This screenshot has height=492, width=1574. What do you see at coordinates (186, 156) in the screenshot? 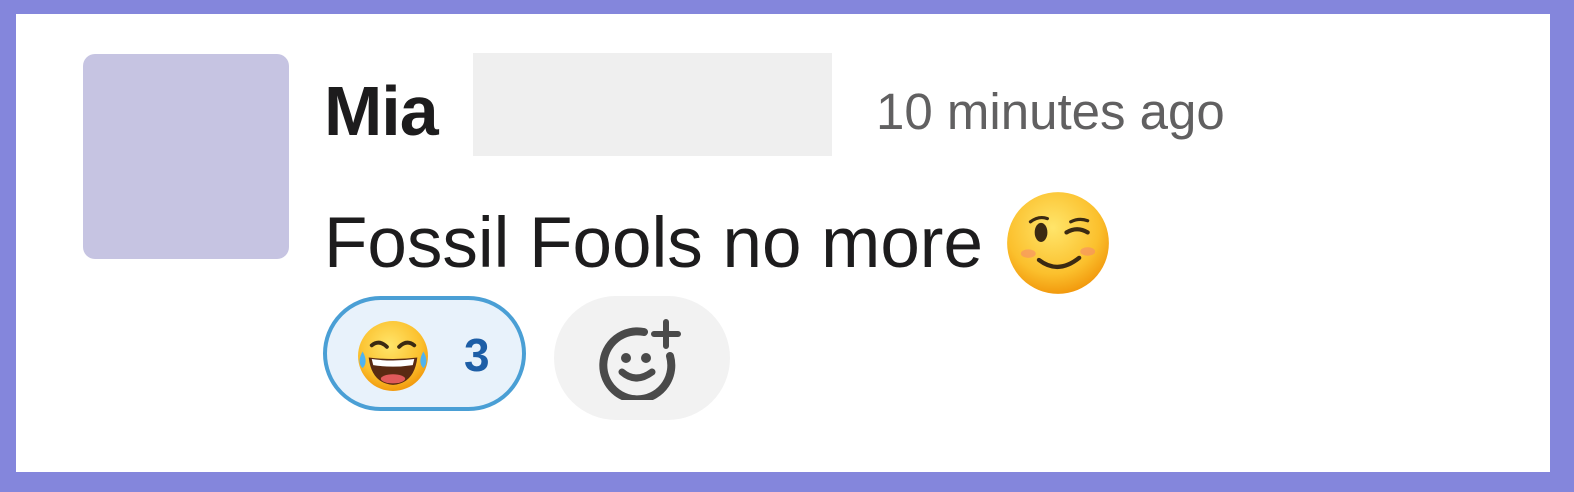
I see `avatar` at bounding box center [186, 156].